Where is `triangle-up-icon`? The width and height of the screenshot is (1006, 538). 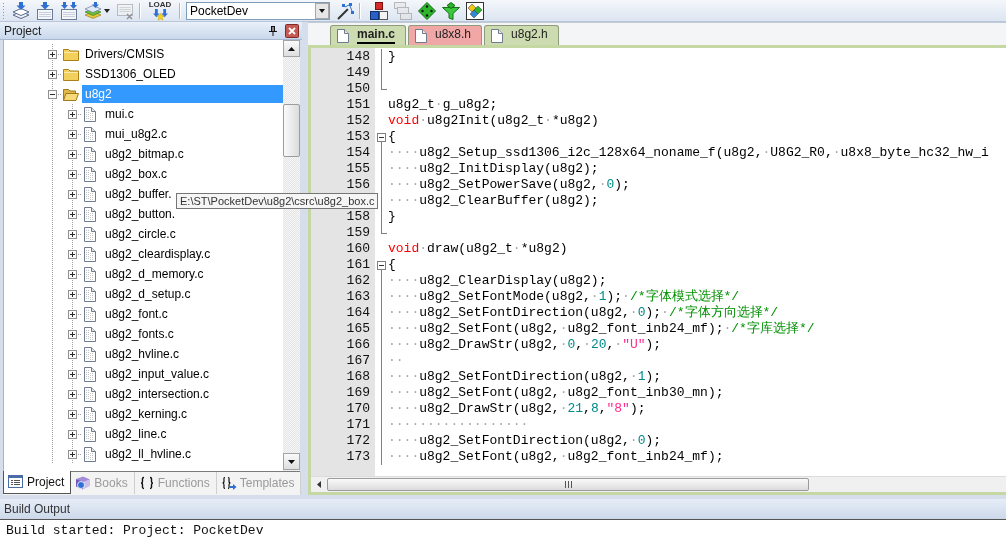
triangle-up-icon is located at coordinates (291, 48).